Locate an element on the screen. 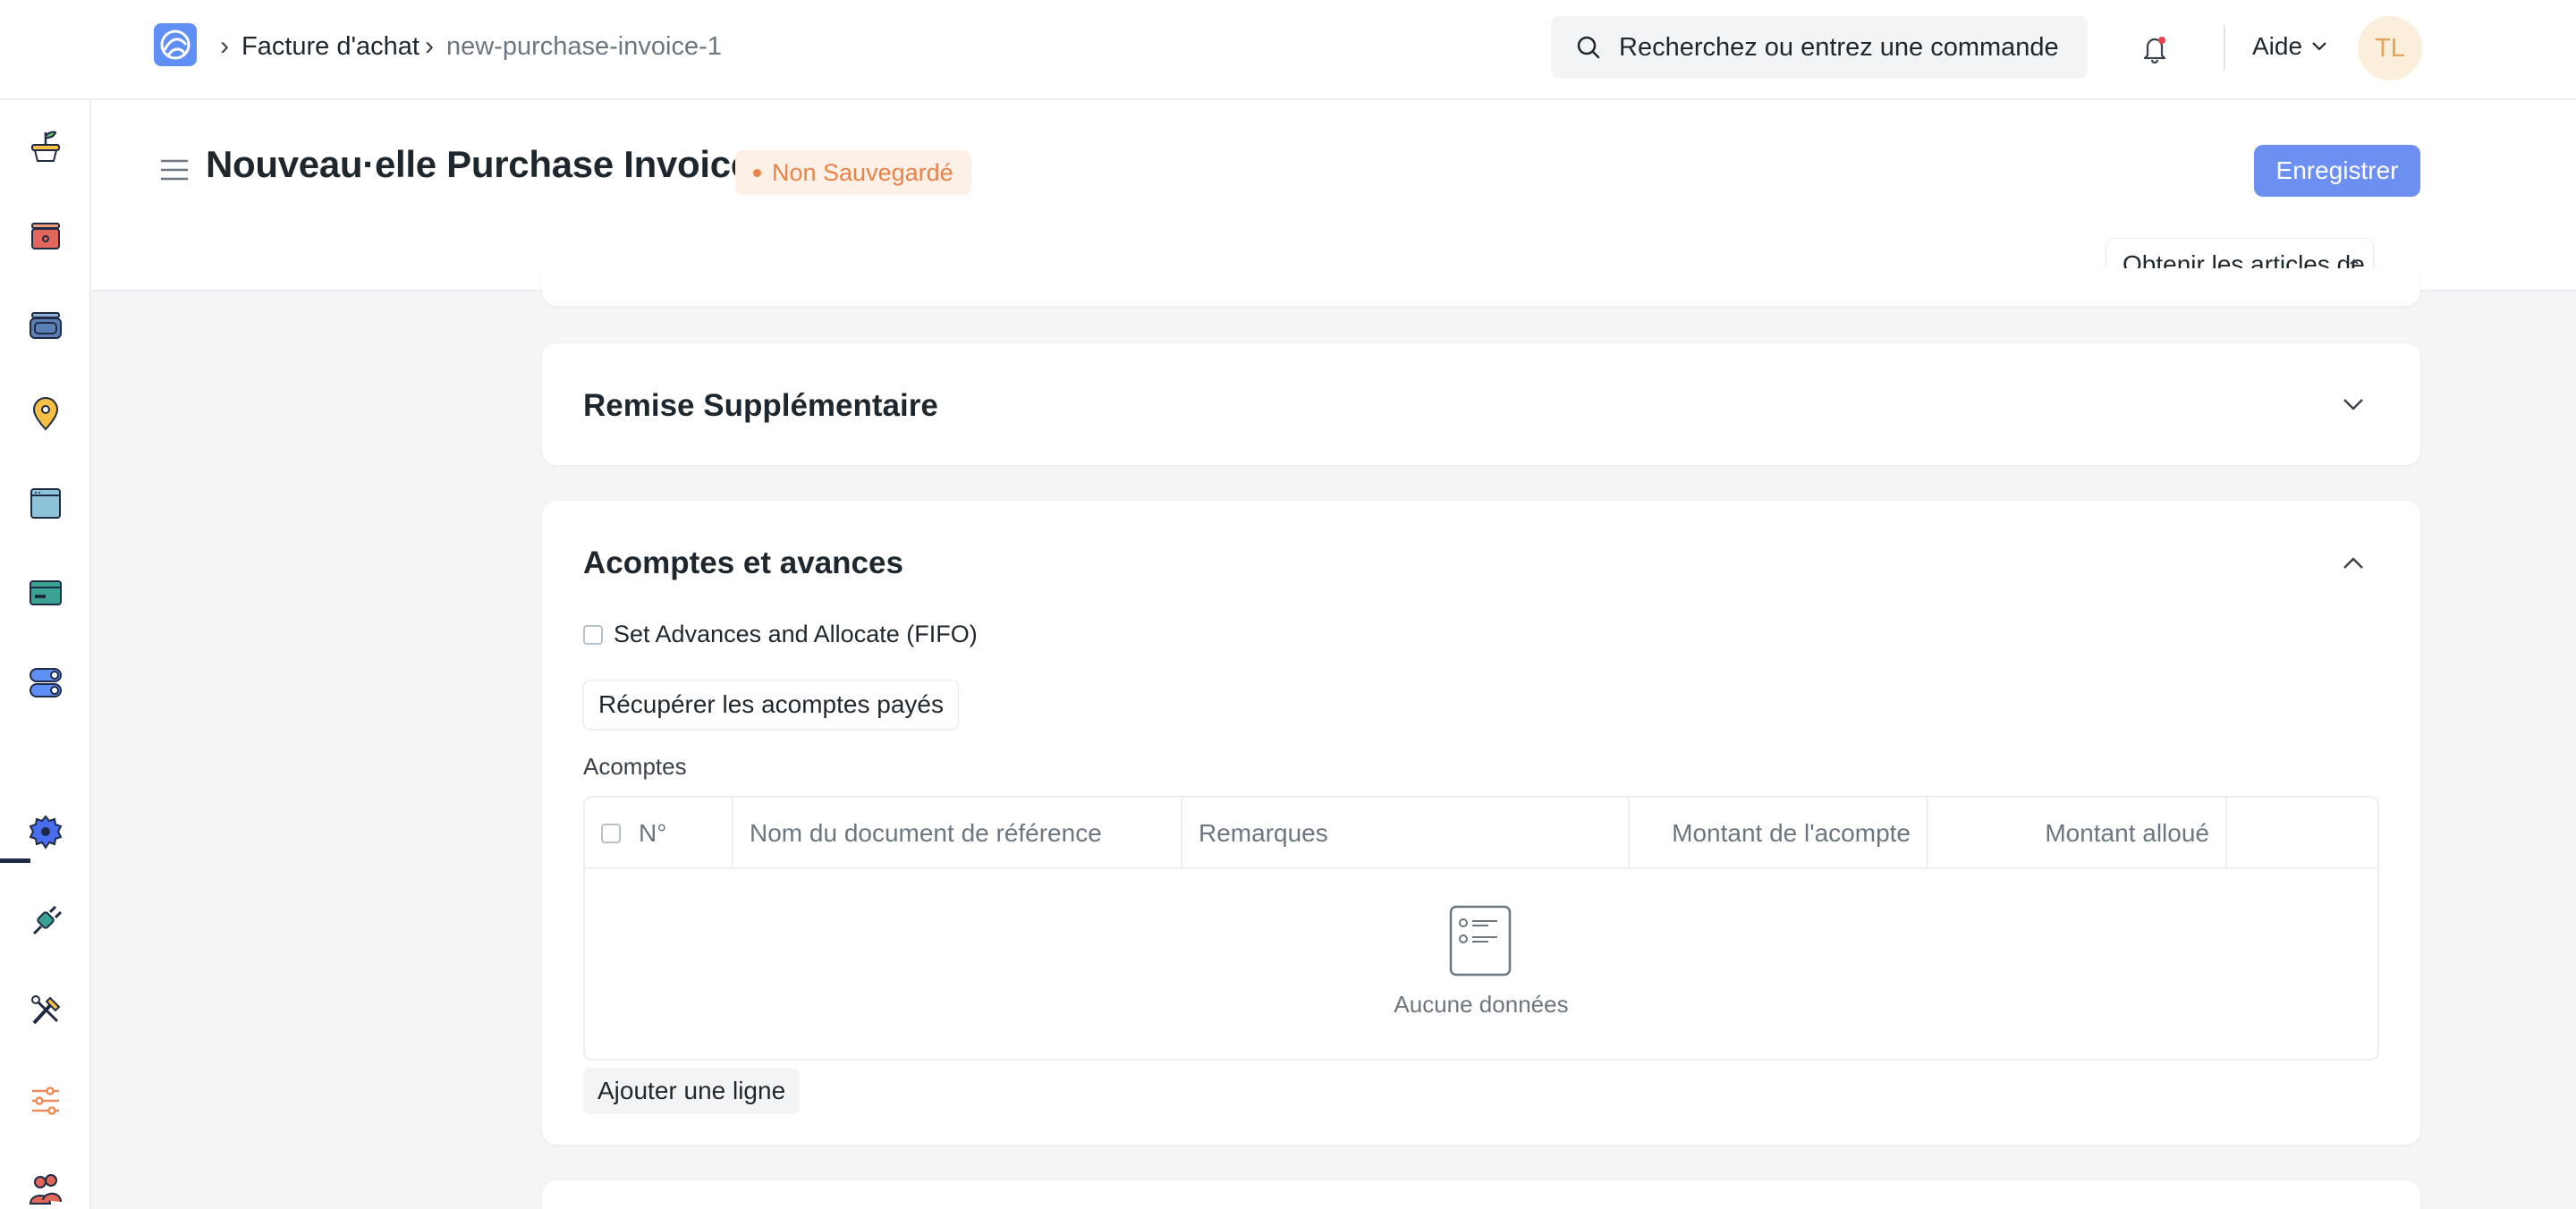 The image size is (2576, 1209). search-icon is located at coordinates (1588, 47).